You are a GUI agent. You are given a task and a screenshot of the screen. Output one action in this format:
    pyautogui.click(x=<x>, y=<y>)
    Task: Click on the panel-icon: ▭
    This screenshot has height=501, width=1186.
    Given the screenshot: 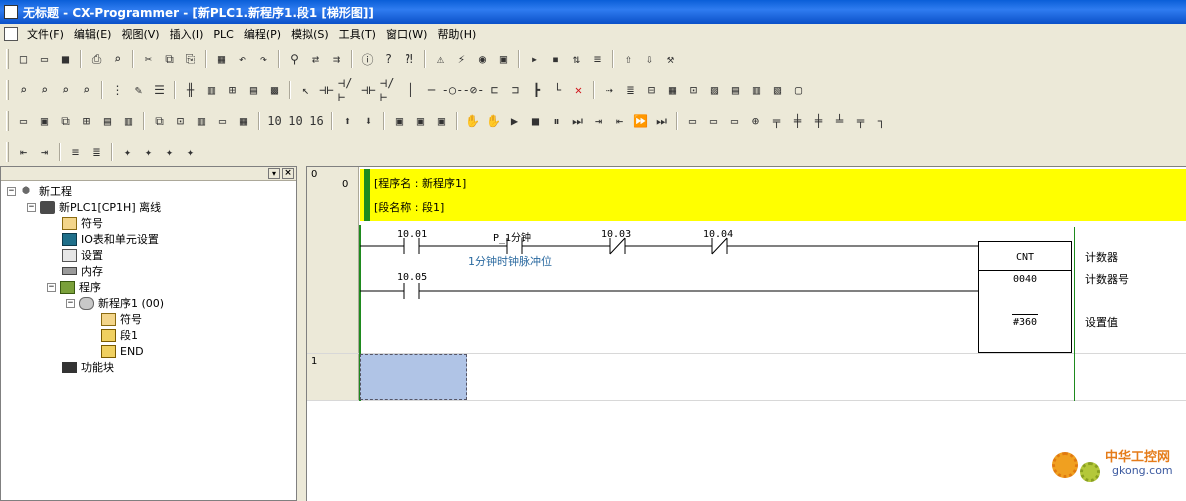 What is the action you would take?
    pyautogui.click(x=222, y=121)
    